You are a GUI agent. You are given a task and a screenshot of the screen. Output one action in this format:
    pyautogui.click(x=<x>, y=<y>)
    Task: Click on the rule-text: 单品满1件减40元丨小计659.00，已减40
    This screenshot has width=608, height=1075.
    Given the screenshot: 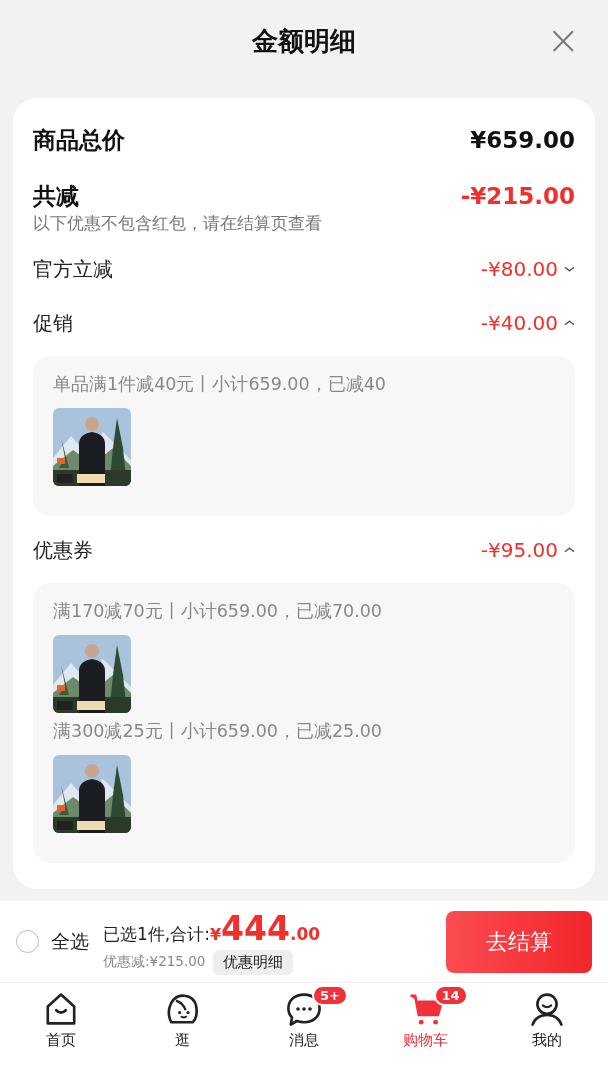 What is the action you would take?
    pyautogui.click(x=220, y=384)
    